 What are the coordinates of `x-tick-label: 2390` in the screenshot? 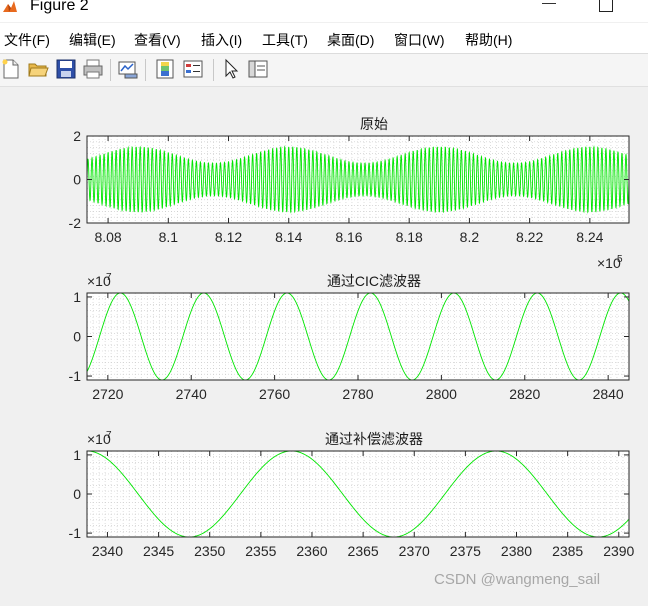 It's located at (618, 551).